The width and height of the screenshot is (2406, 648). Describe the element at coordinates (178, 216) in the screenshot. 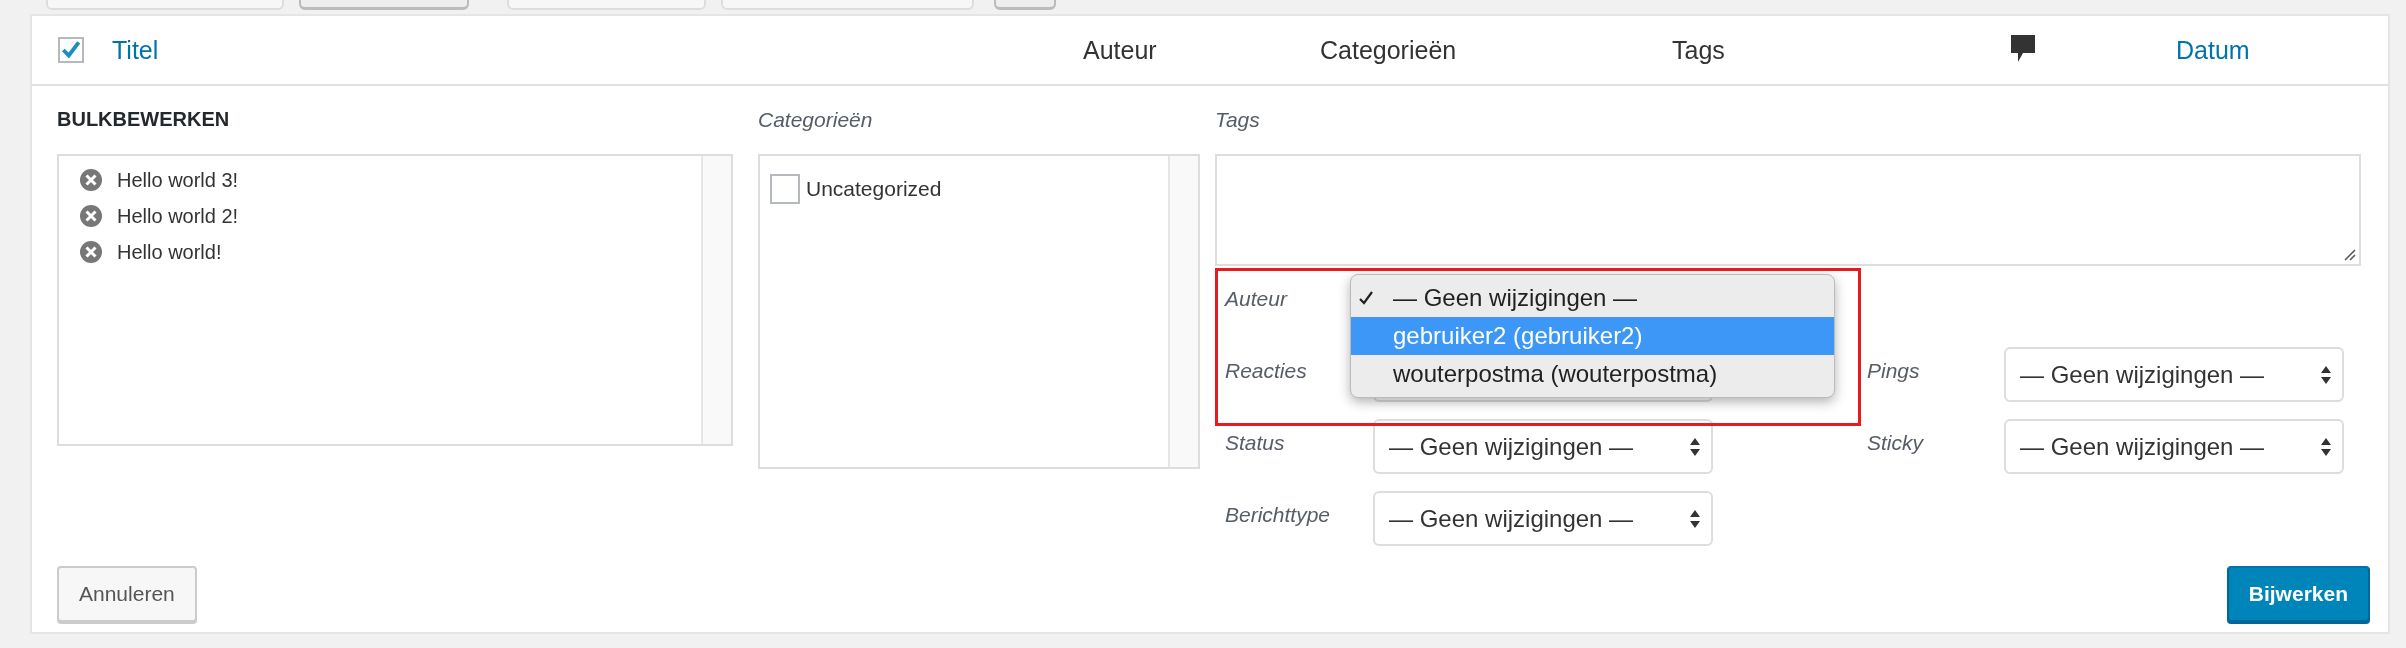

I see `post-title: Hello world 2!` at that location.